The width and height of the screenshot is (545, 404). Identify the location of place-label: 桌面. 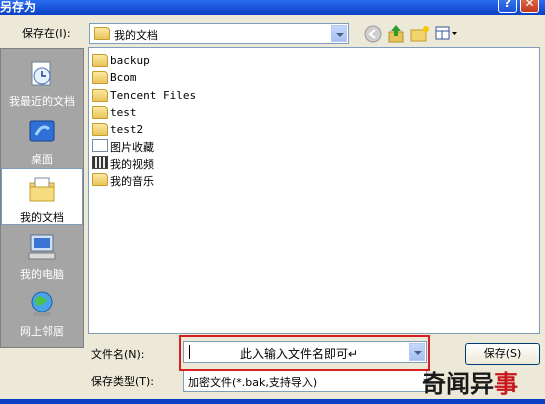
(42, 159).